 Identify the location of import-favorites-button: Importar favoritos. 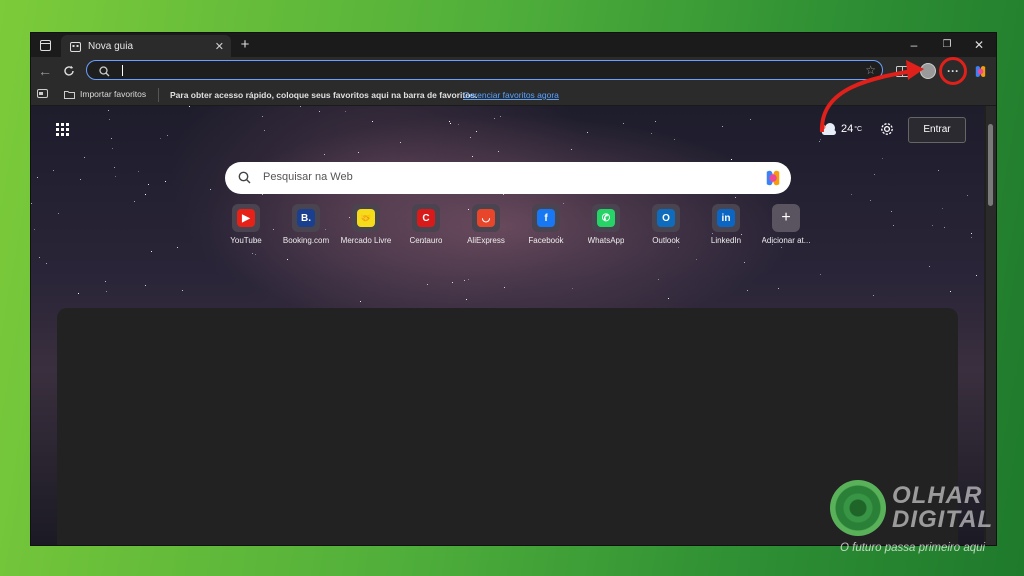
(105, 94).